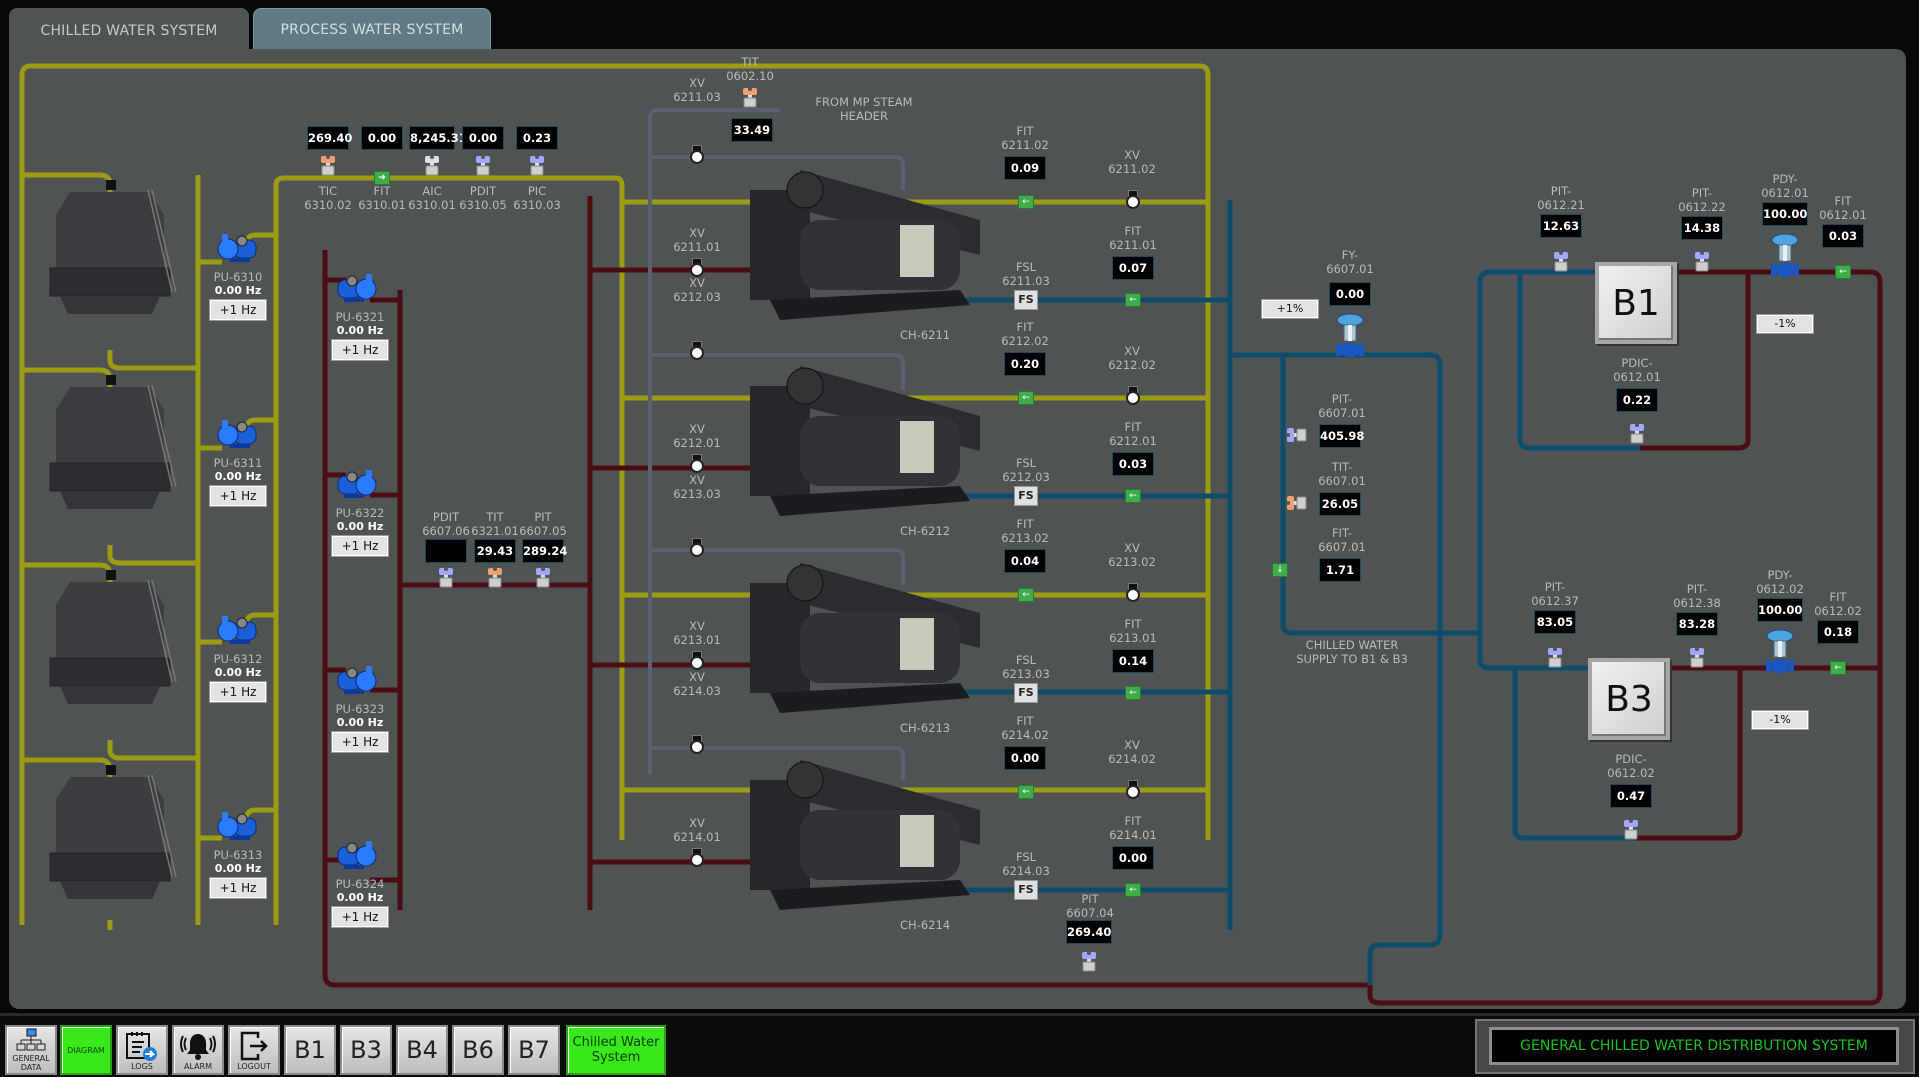 The height and width of the screenshot is (1077, 1919). I want to click on outlet-pressure-value: 83.28, so click(1697, 624).